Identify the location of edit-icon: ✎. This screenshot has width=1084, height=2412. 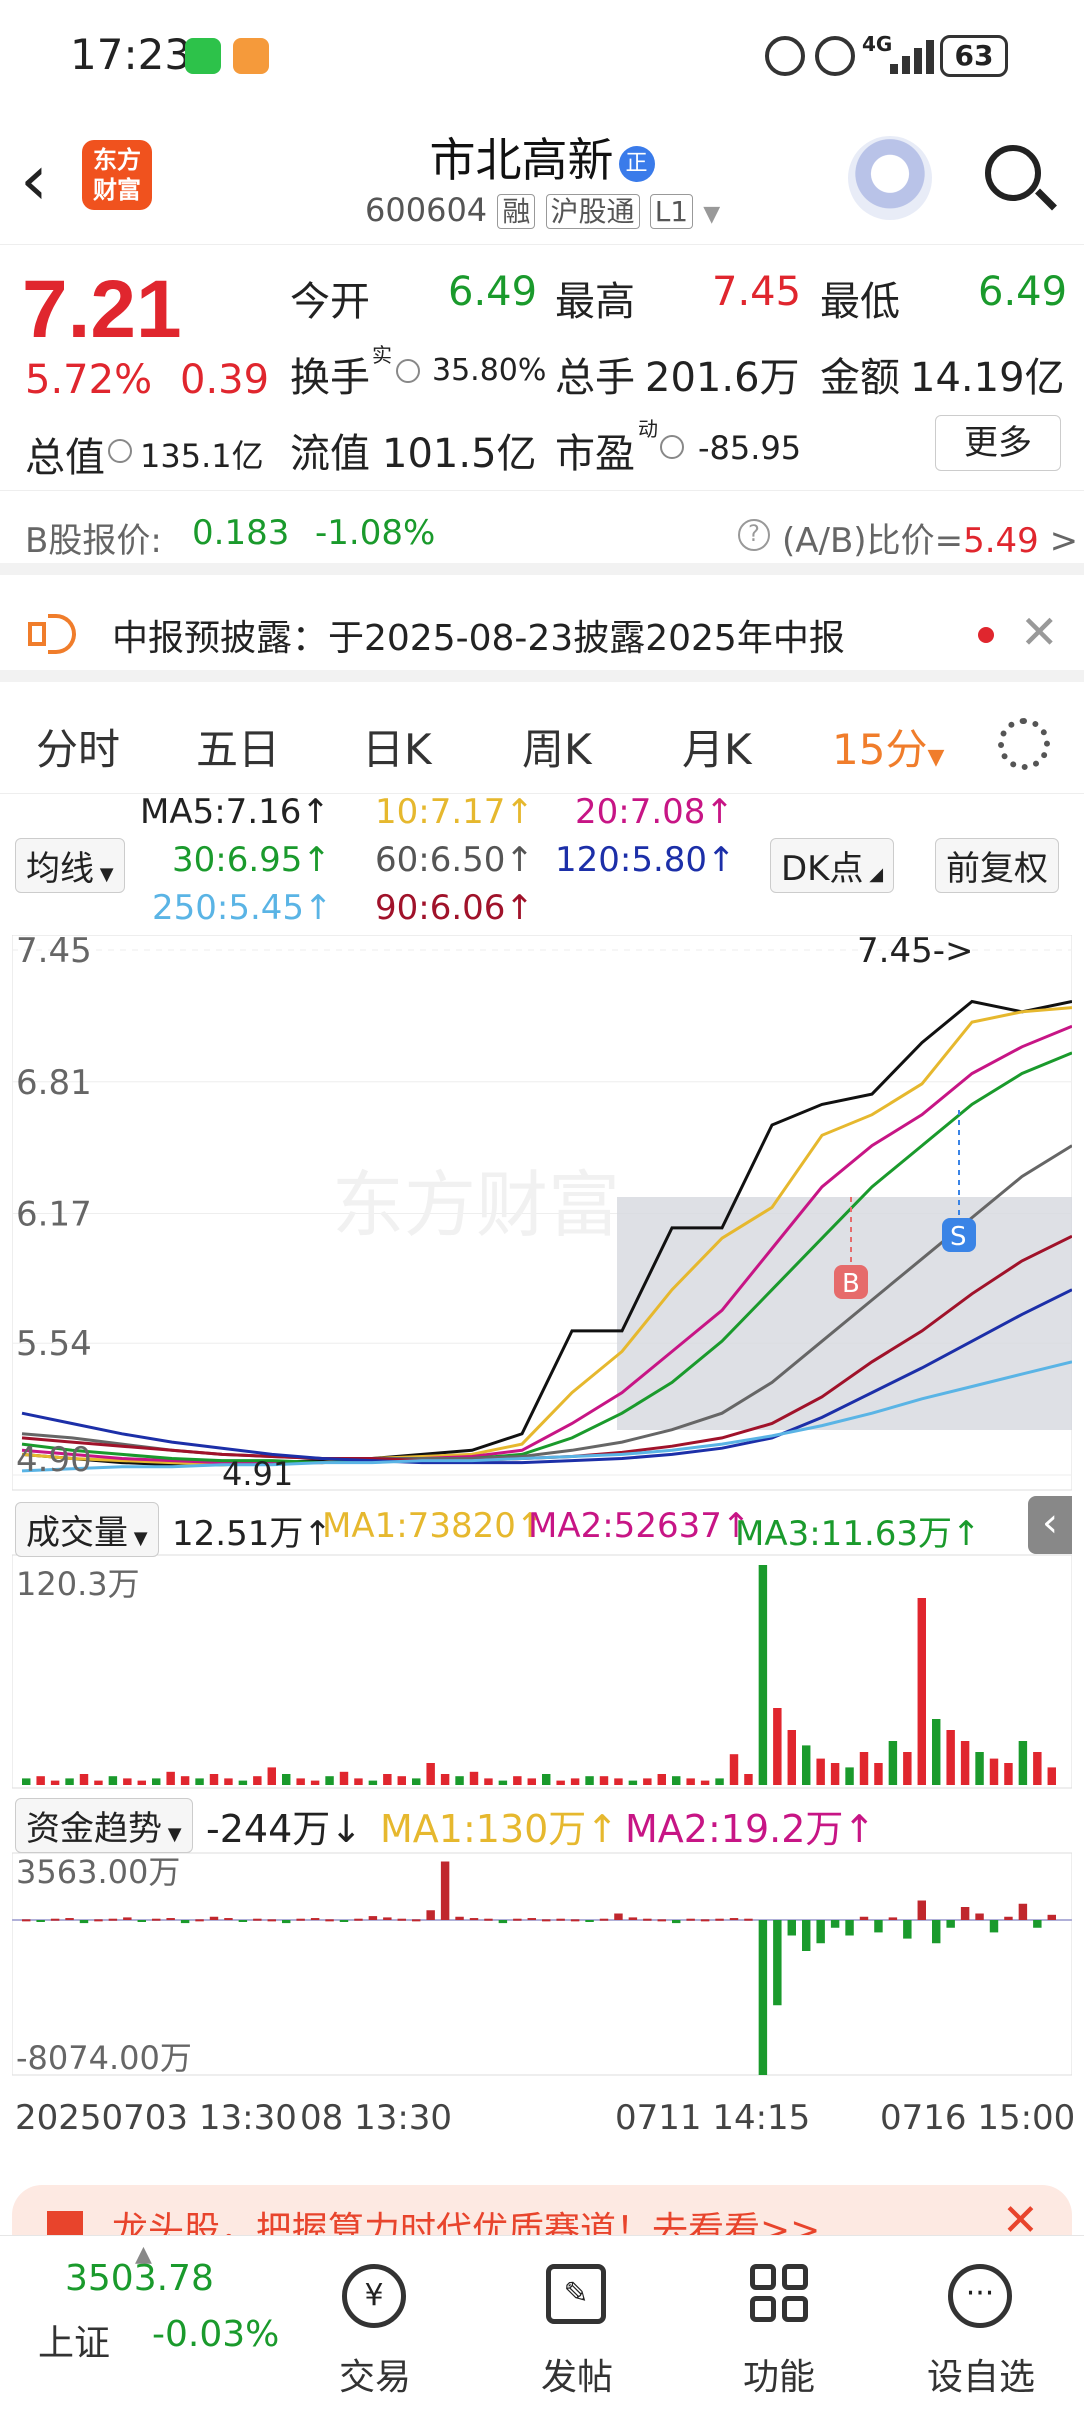
(576, 2294).